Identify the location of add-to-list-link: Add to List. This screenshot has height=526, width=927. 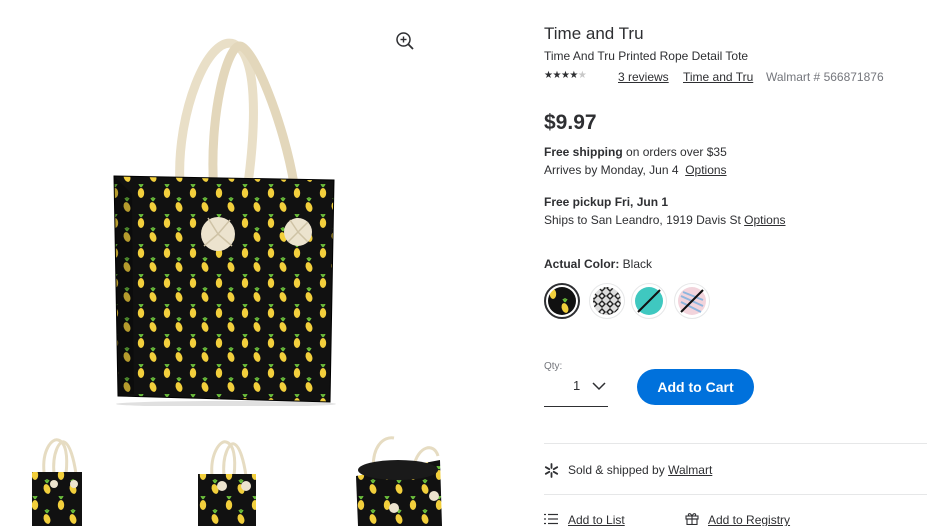
(596, 519).